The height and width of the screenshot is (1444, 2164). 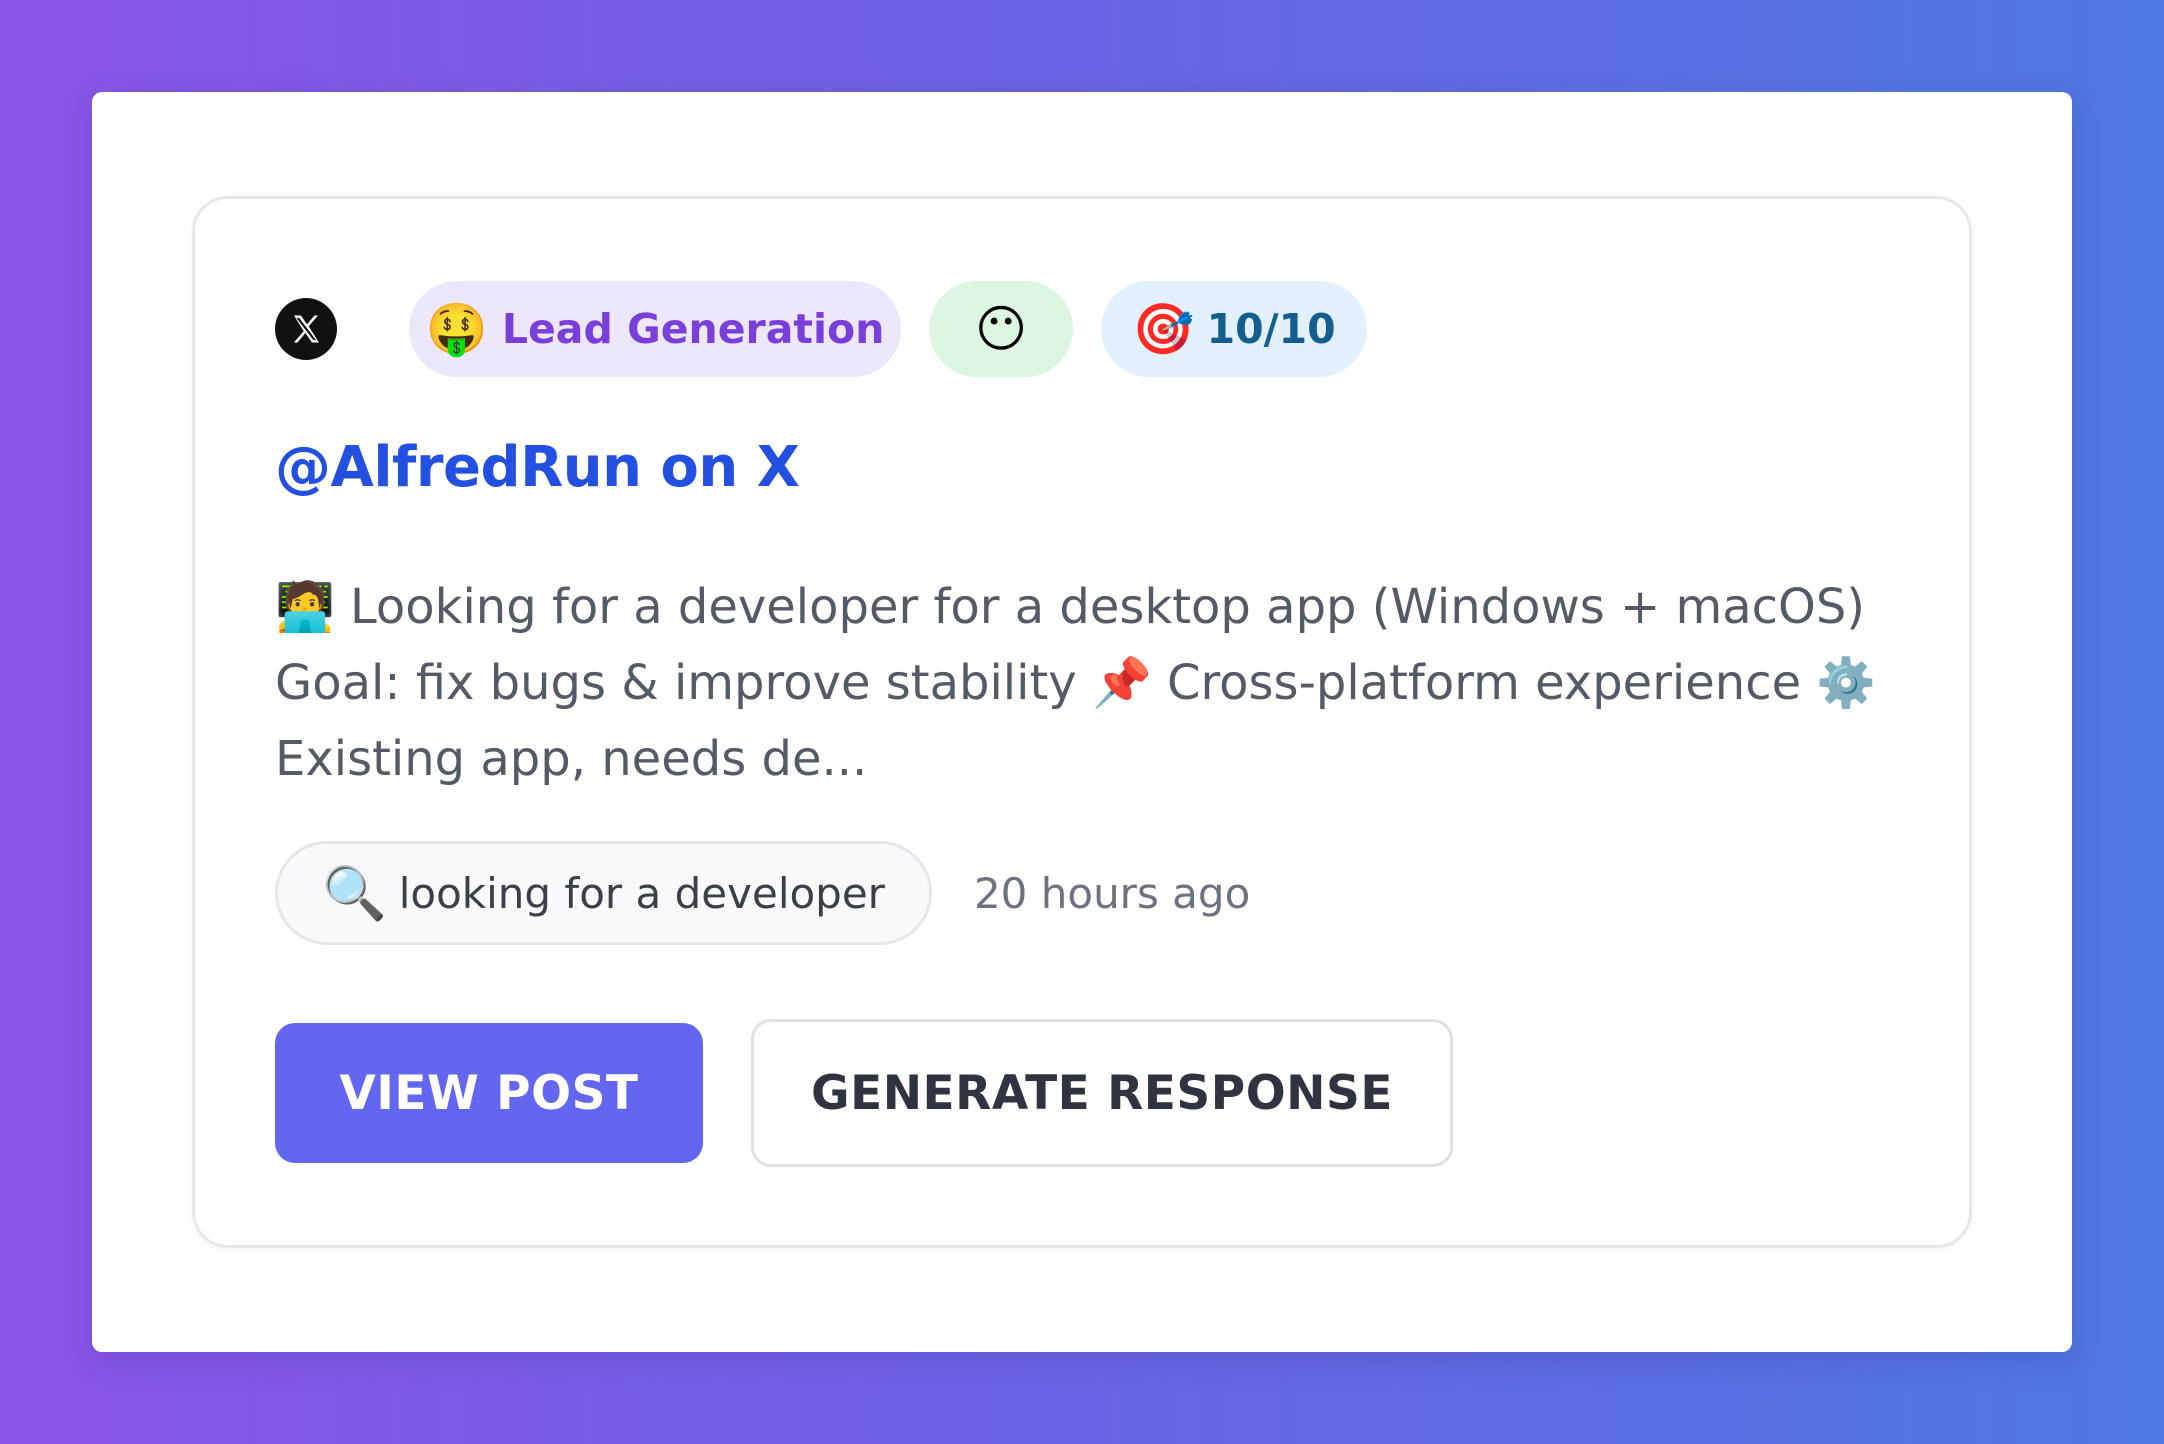 I want to click on score-badge: 🎯 10/10, so click(x=1234, y=329).